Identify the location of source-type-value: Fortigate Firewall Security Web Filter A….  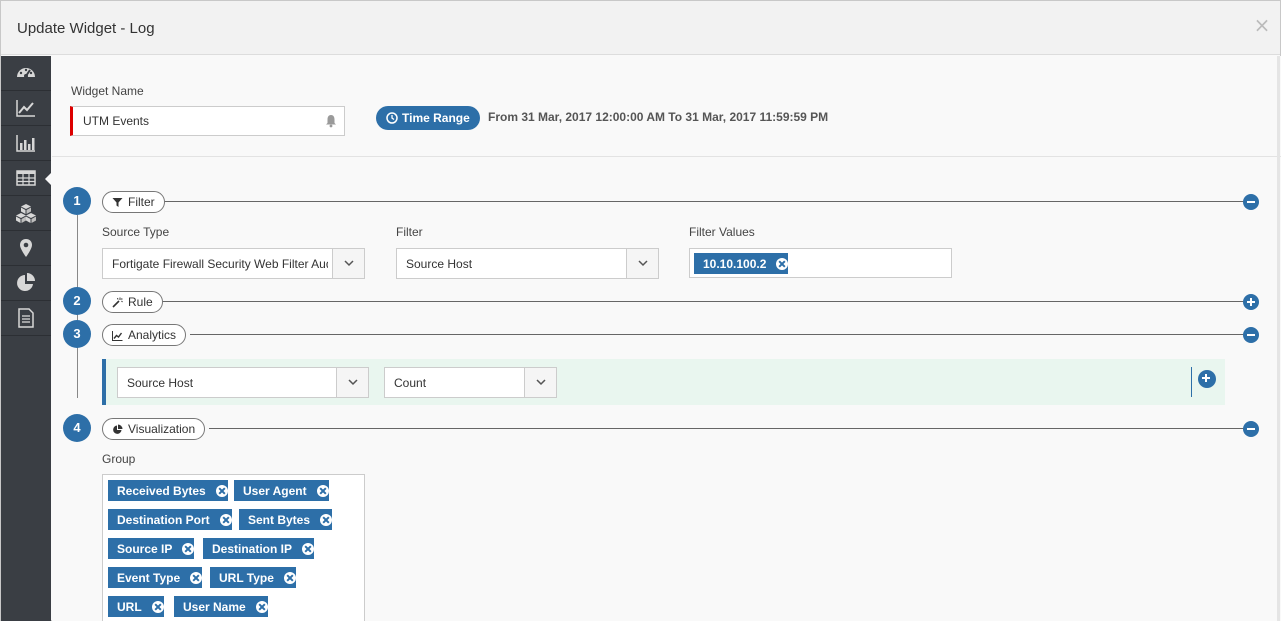
(220, 264).